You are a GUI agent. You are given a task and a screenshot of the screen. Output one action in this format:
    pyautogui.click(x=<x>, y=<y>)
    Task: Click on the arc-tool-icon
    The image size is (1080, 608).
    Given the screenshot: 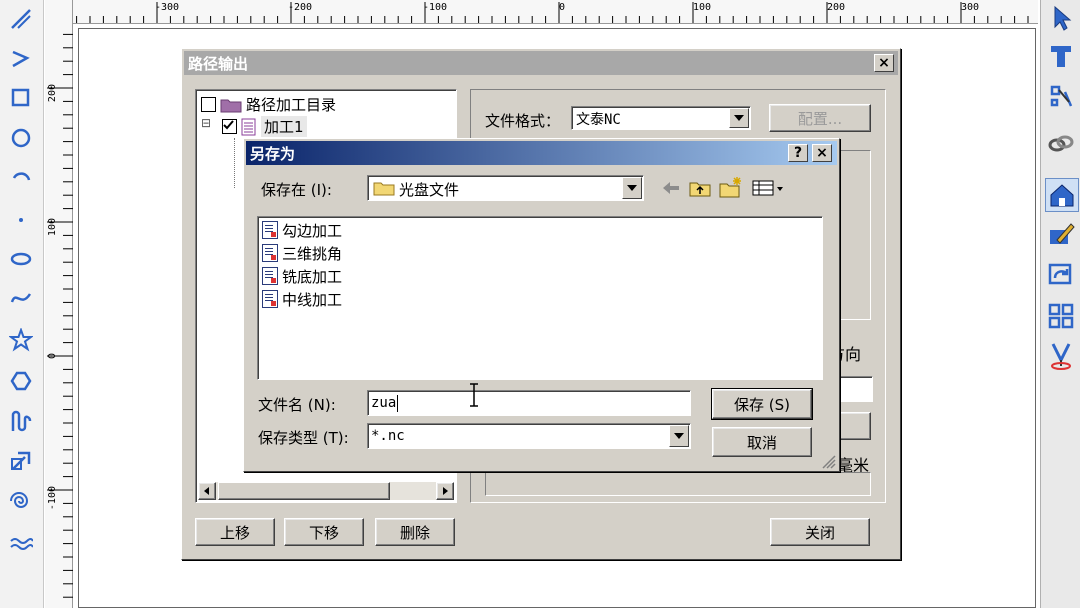 What is the action you would take?
    pyautogui.click(x=21, y=178)
    